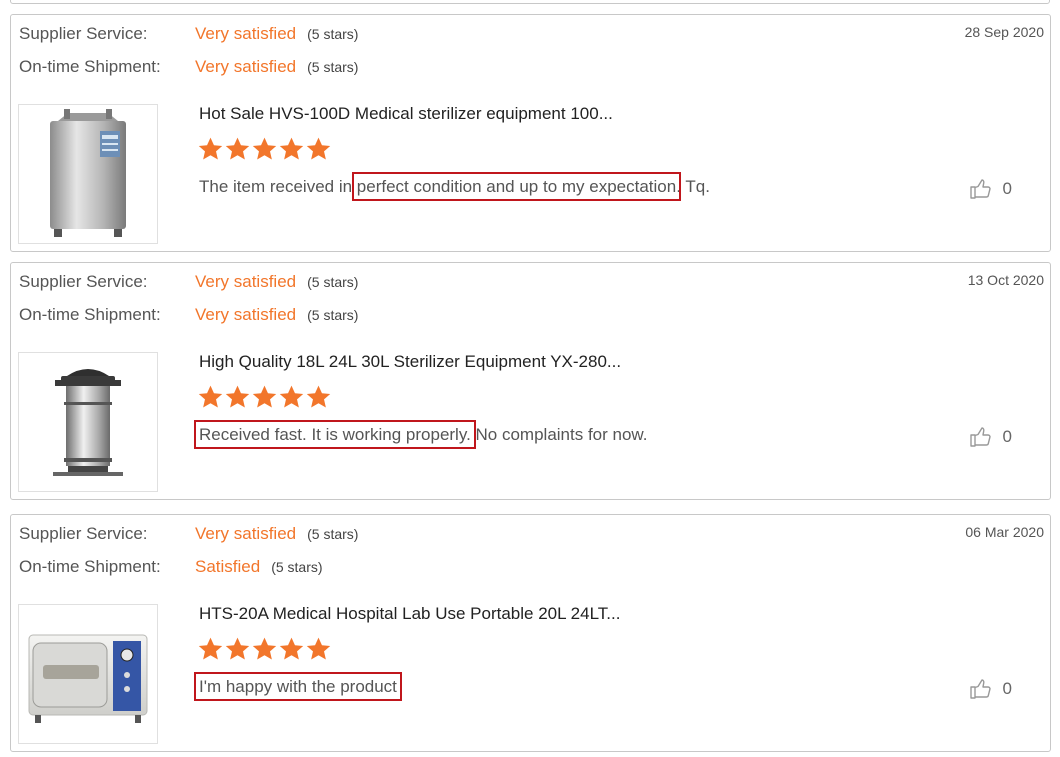 This screenshot has width=1060, height=757. Describe the element at coordinates (278, 186) in the screenshot. I see `review-text-before: The item received in` at that location.